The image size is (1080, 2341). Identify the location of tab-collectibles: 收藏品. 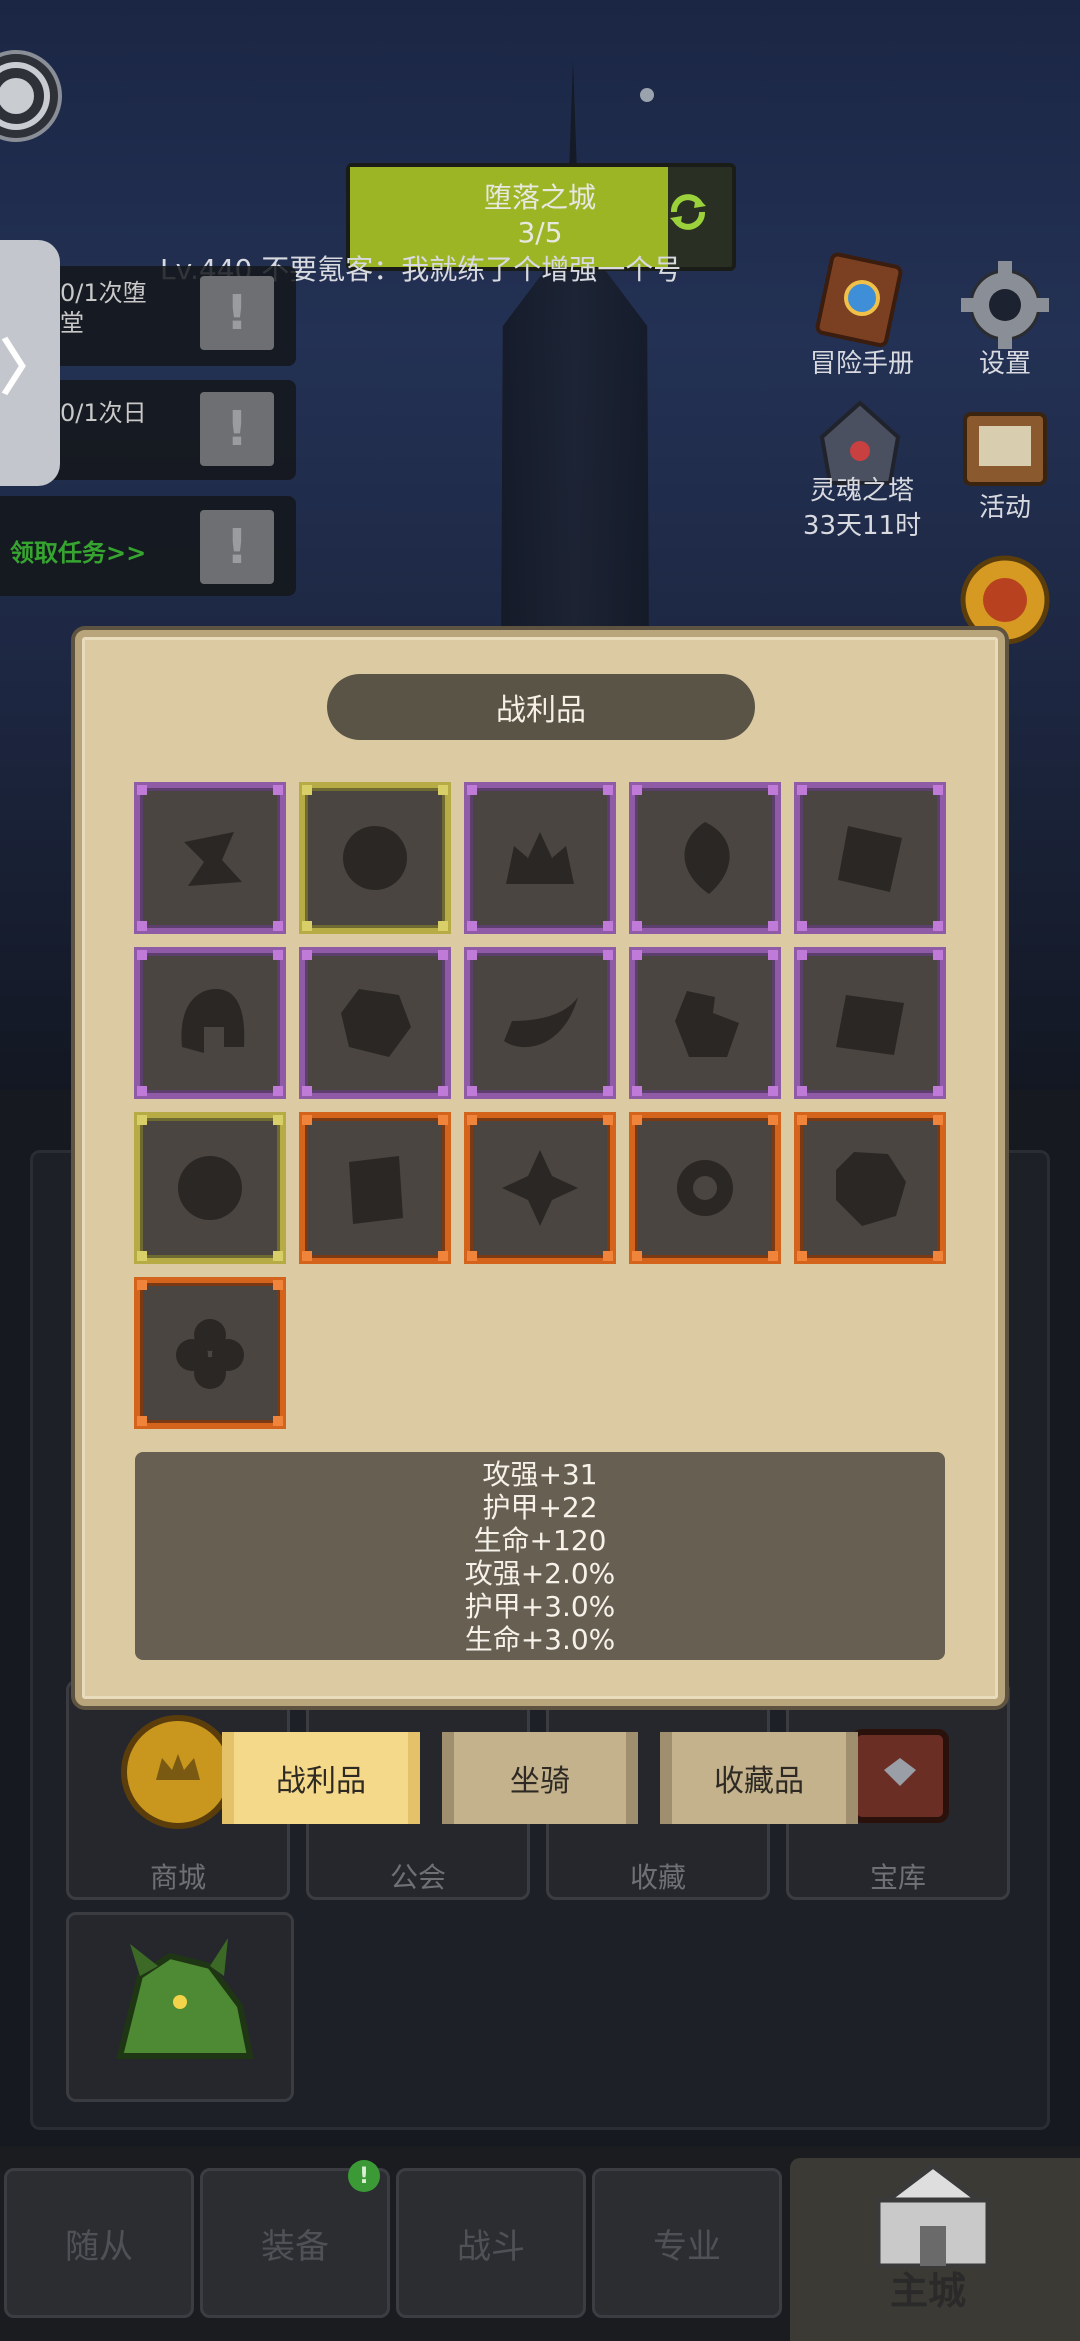
(759, 1778).